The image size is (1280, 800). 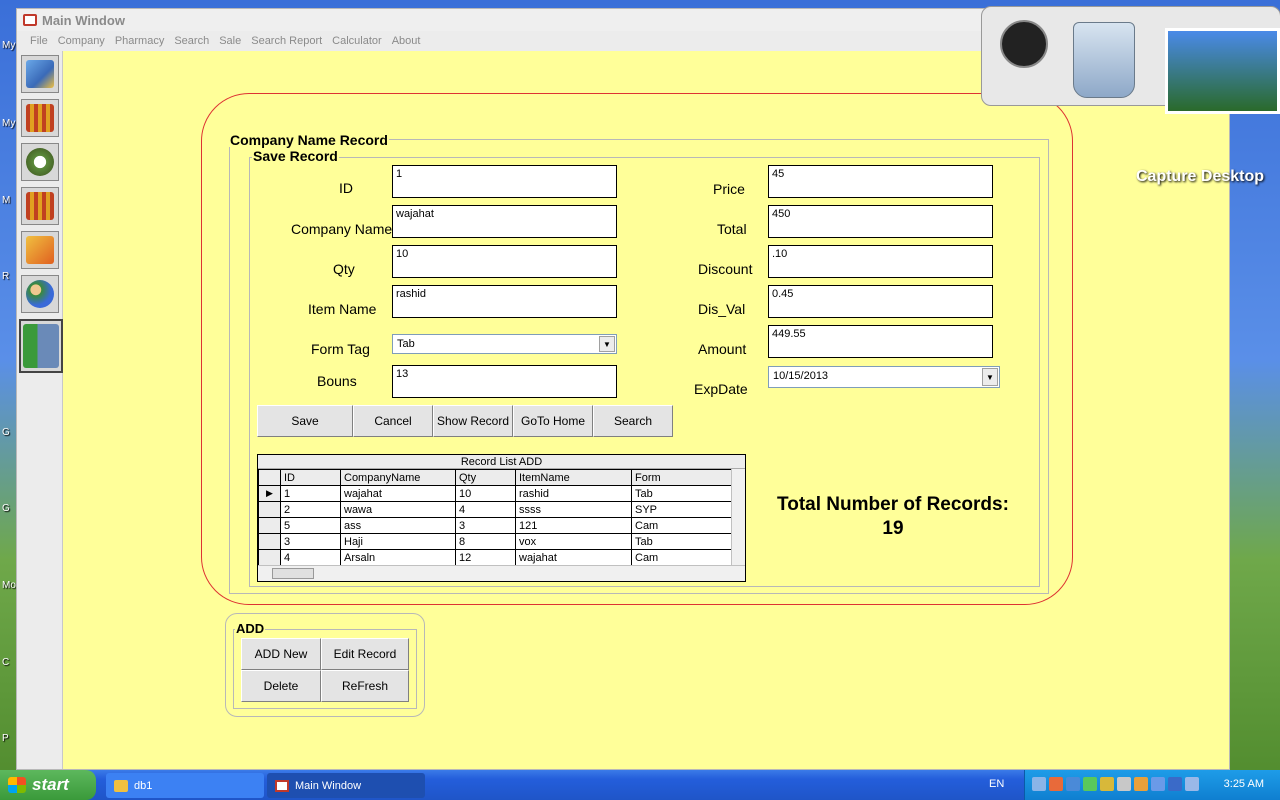 What do you see at coordinates (501, 573) in the screenshot?
I see `horizontal-scrollbar` at bounding box center [501, 573].